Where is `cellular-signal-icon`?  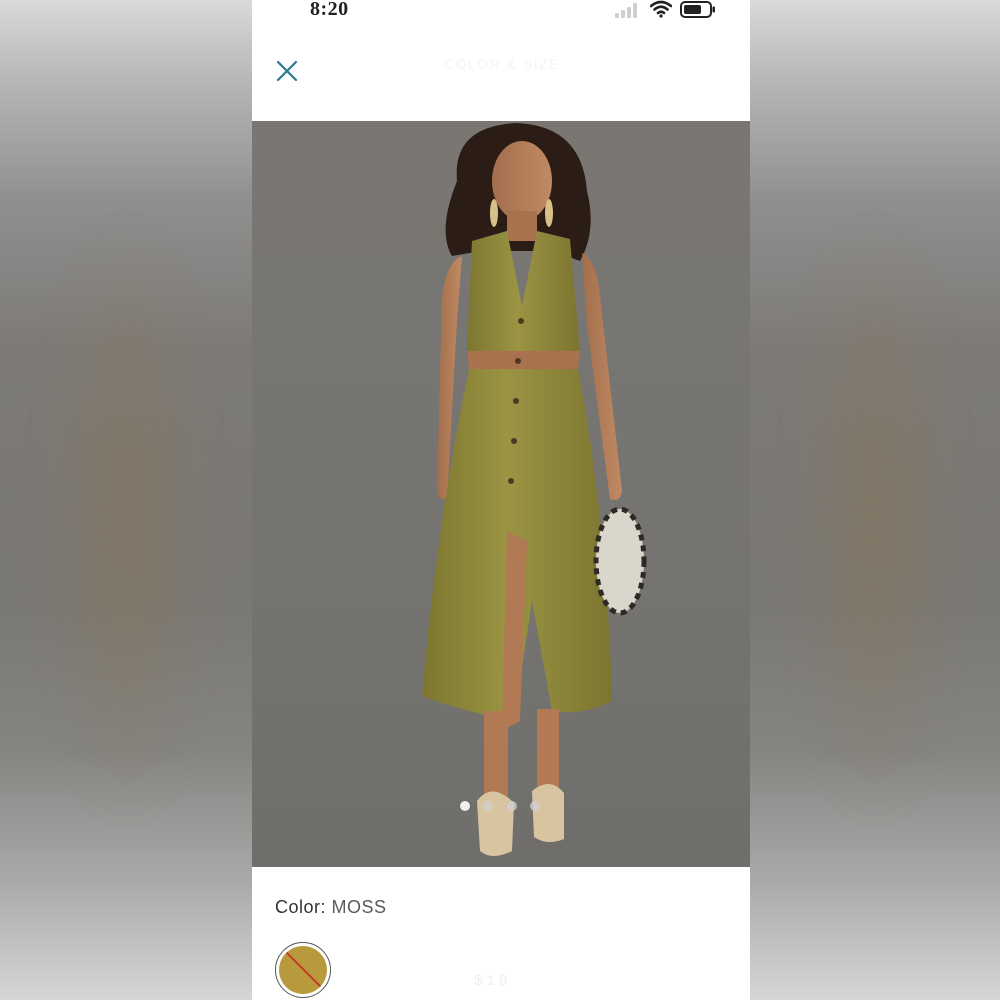
cellular-signal-icon is located at coordinates (626, 10).